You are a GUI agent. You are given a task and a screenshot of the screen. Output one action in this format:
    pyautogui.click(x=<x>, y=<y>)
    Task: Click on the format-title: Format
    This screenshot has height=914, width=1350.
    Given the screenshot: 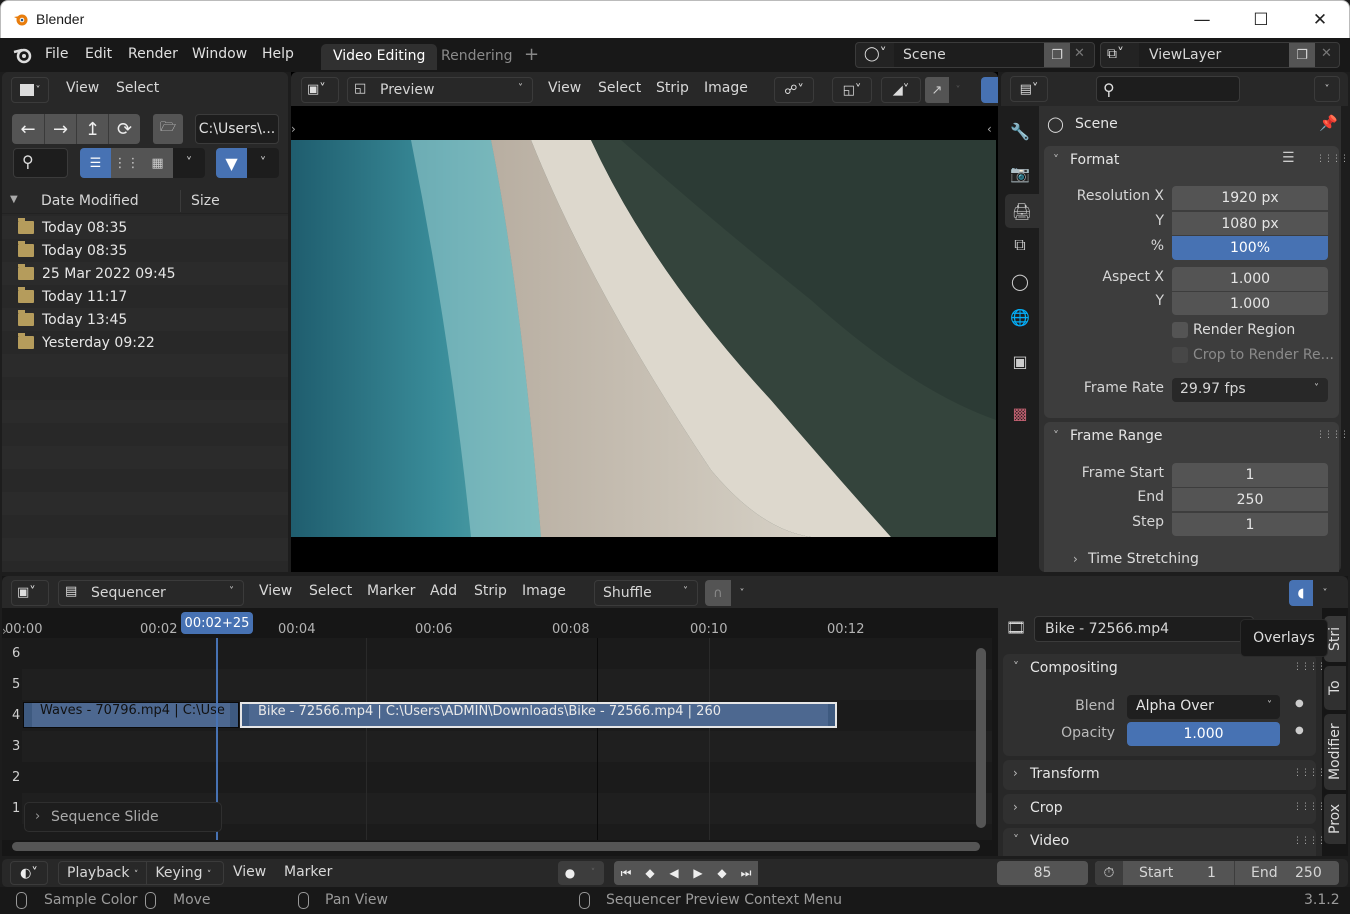 What is the action you would take?
    pyautogui.click(x=1094, y=160)
    